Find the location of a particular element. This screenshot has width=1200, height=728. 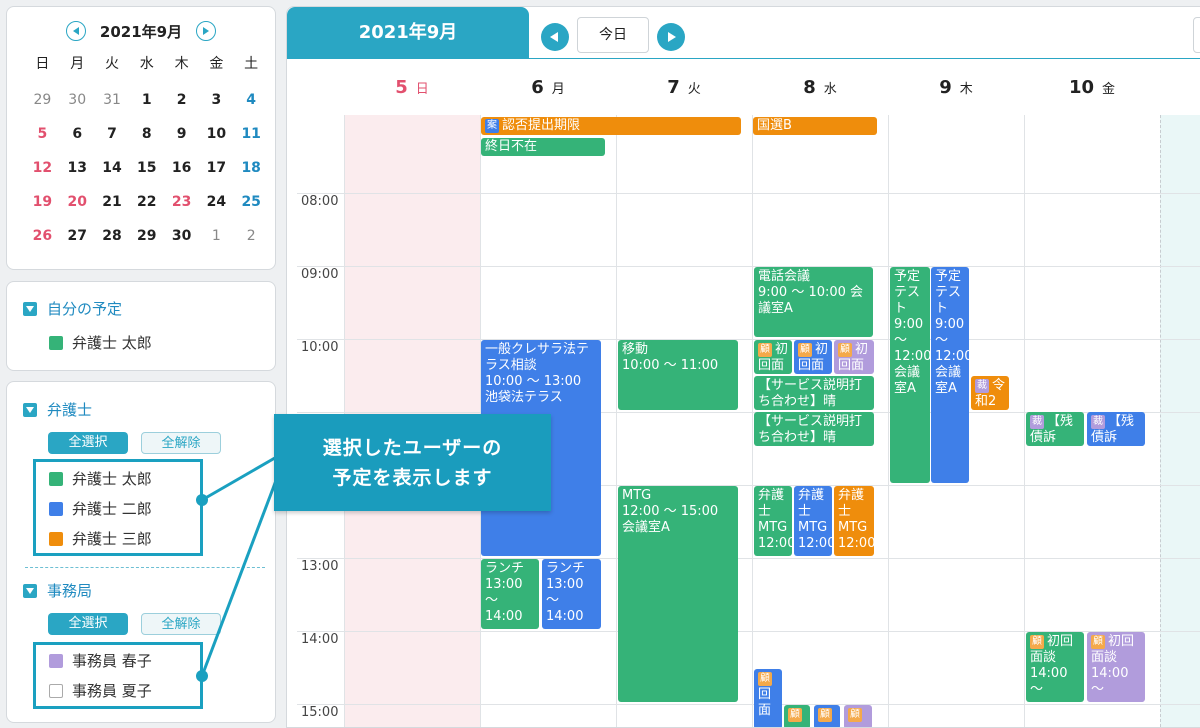

calendar-event: 顧回面 is located at coordinates (768, 698).